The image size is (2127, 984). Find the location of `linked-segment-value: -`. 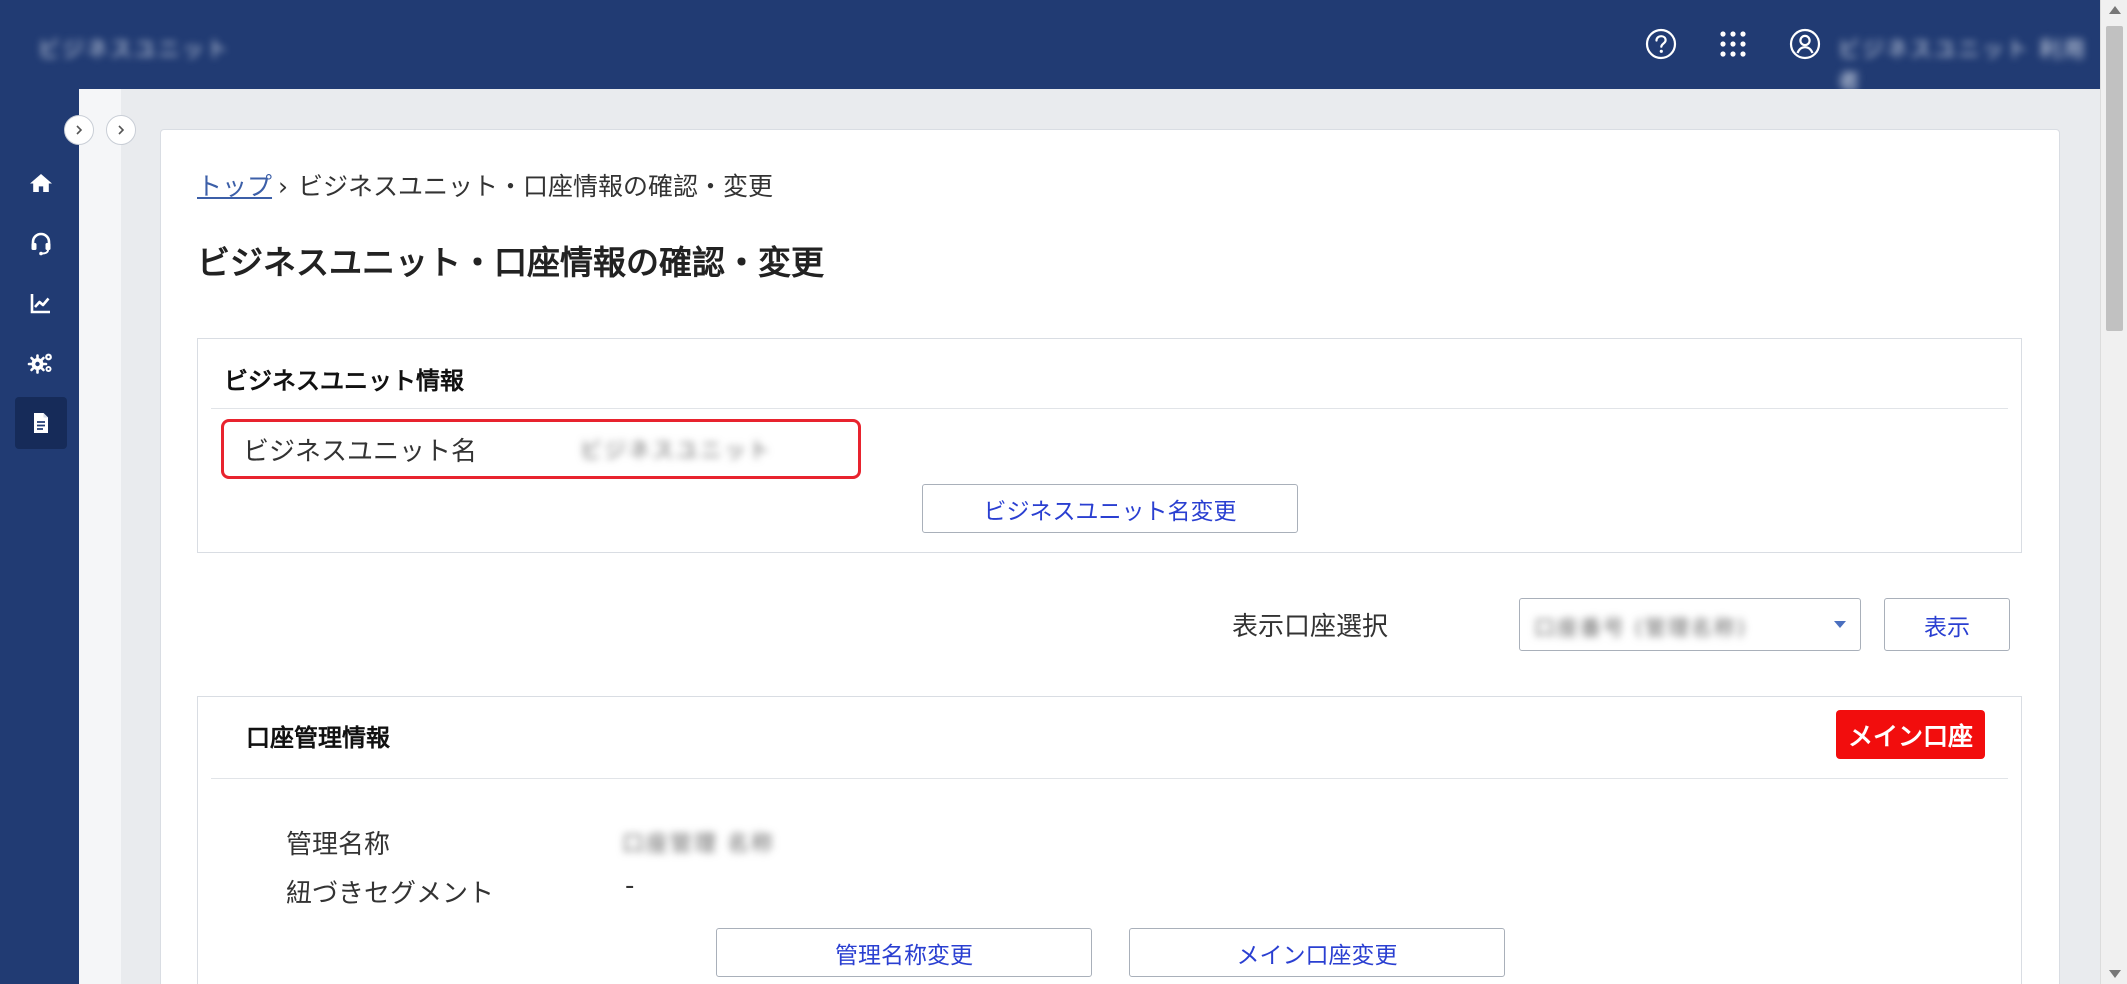

linked-segment-value: - is located at coordinates (630, 886).